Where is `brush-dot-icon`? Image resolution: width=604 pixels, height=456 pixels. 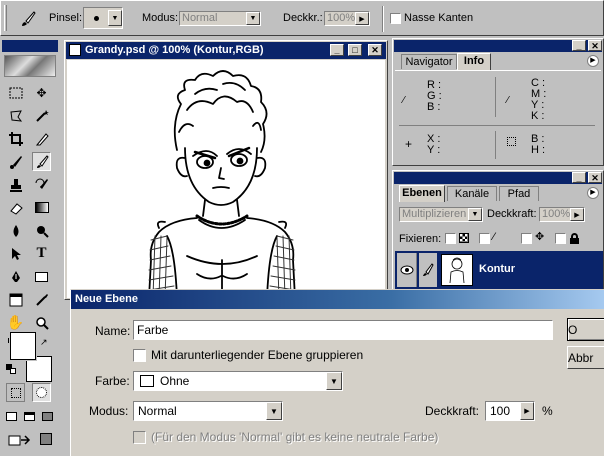 brush-dot-icon is located at coordinates (96, 18).